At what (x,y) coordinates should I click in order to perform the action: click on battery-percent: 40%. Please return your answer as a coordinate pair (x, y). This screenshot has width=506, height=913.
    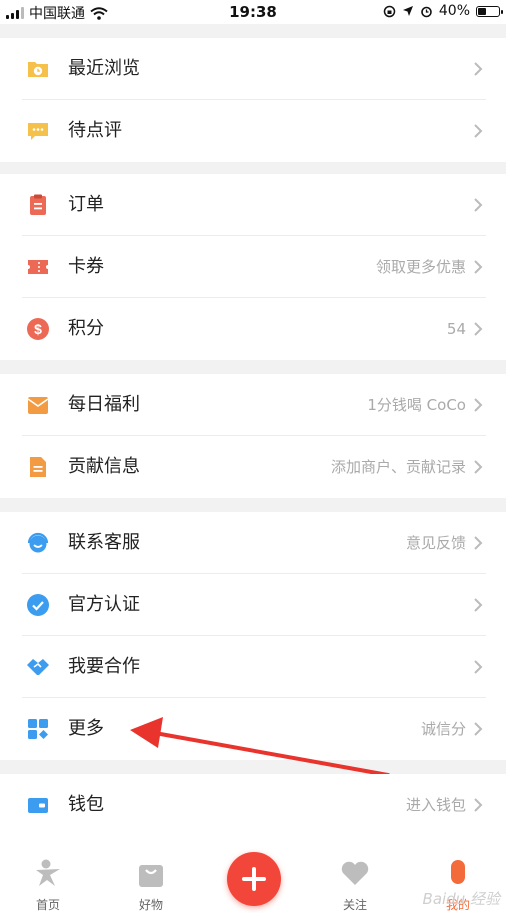
    Looking at the image, I should click on (454, 11).